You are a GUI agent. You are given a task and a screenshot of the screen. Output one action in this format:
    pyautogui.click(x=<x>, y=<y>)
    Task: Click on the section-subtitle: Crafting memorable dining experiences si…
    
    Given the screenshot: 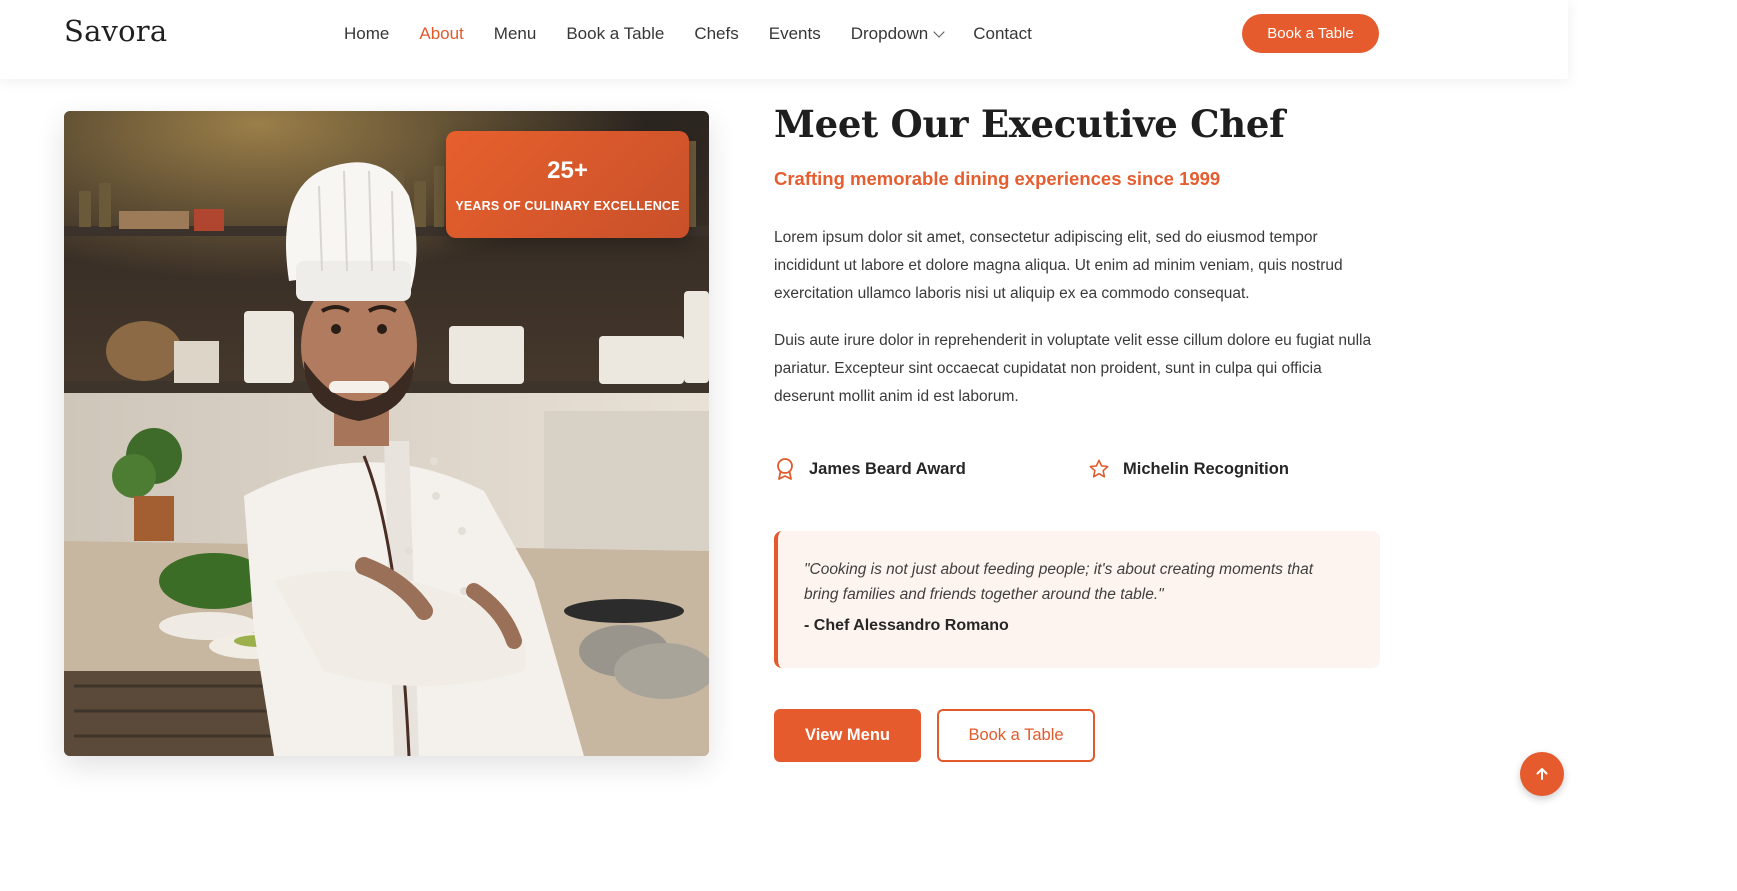 What is the action you would take?
    pyautogui.click(x=997, y=178)
    